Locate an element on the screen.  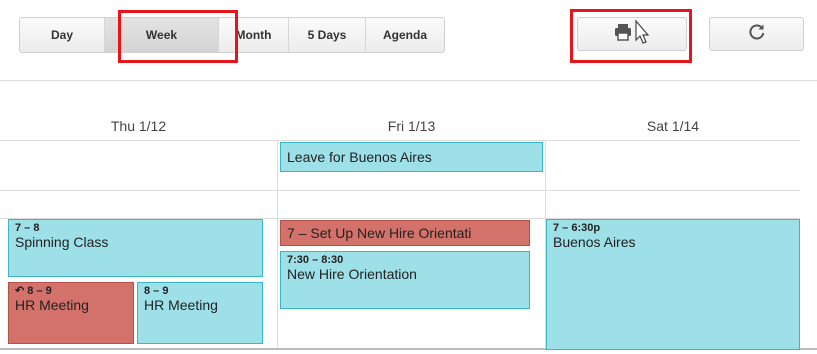
day-view-button: Day is located at coordinates (62, 35).